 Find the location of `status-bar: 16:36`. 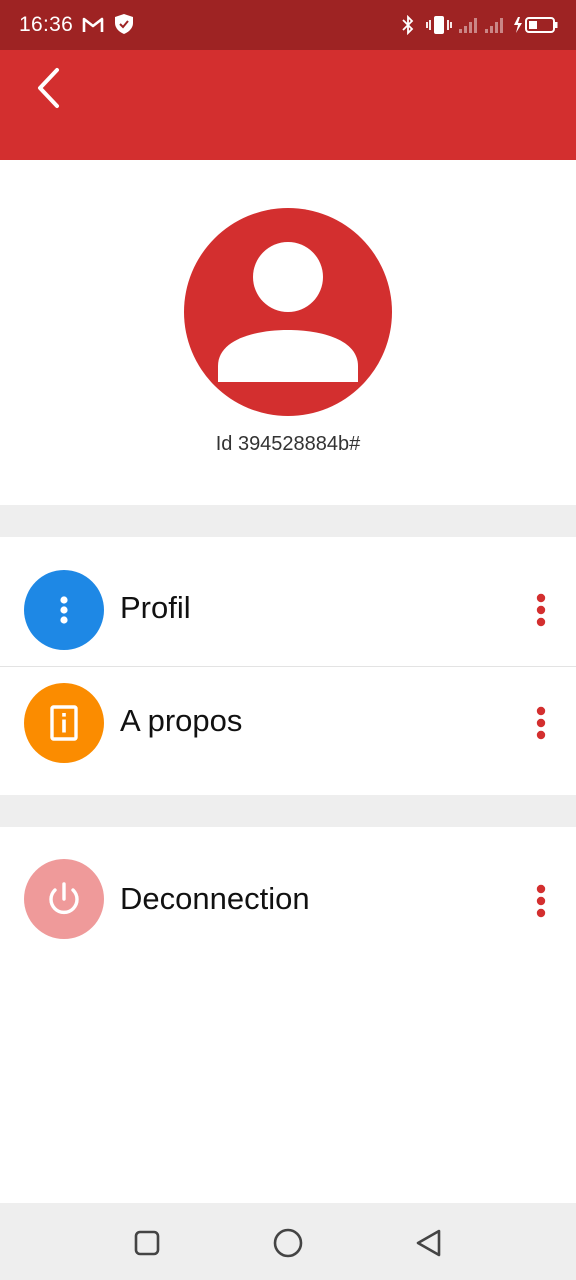

status-bar: 16:36 is located at coordinates (288, 25).